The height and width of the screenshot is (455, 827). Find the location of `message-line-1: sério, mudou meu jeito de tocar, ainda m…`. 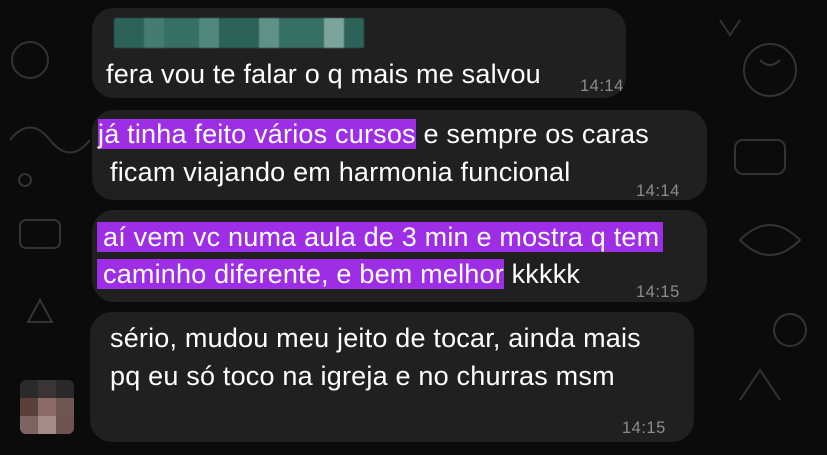

message-line-1: sério, mudou meu jeito de tocar, ainda m… is located at coordinates (375, 338).